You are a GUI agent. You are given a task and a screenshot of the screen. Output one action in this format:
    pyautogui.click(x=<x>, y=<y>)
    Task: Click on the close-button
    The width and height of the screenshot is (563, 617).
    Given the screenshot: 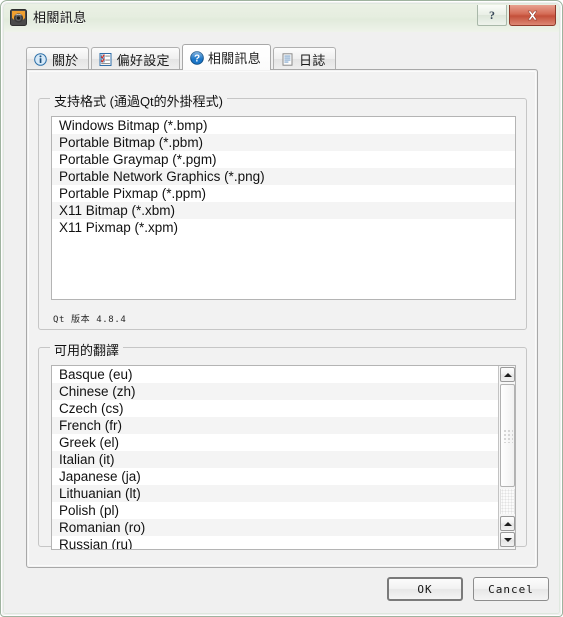 What is the action you would take?
    pyautogui.click(x=532, y=15)
    